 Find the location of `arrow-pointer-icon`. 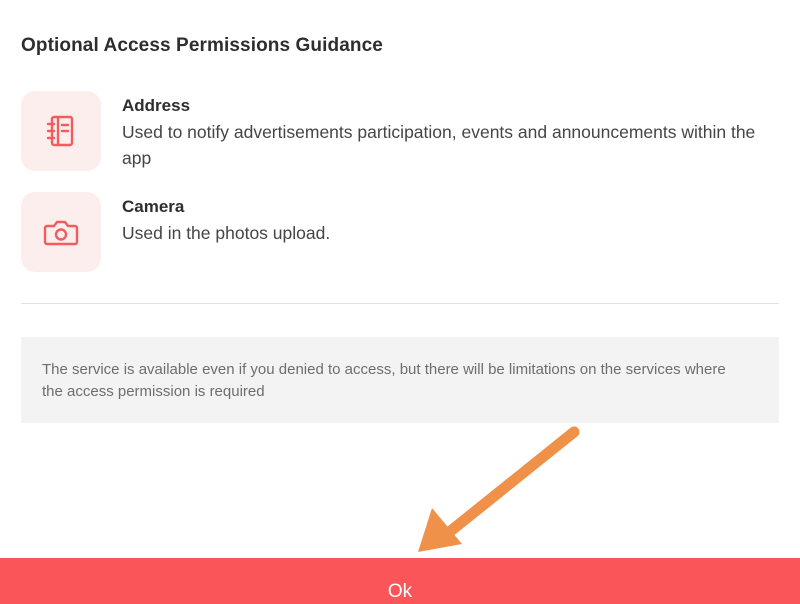

arrow-pointer-icon is located at coordinates (499, 489).